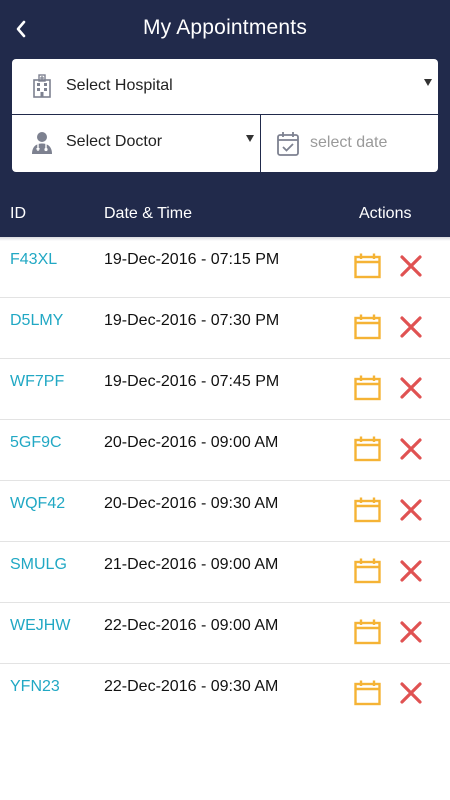 This screenshot has width=450, height=800. What do you see at coordinates (288, 144) in the screenshot?
I see `calendar-check-icon` at bounding box center [288, 144].